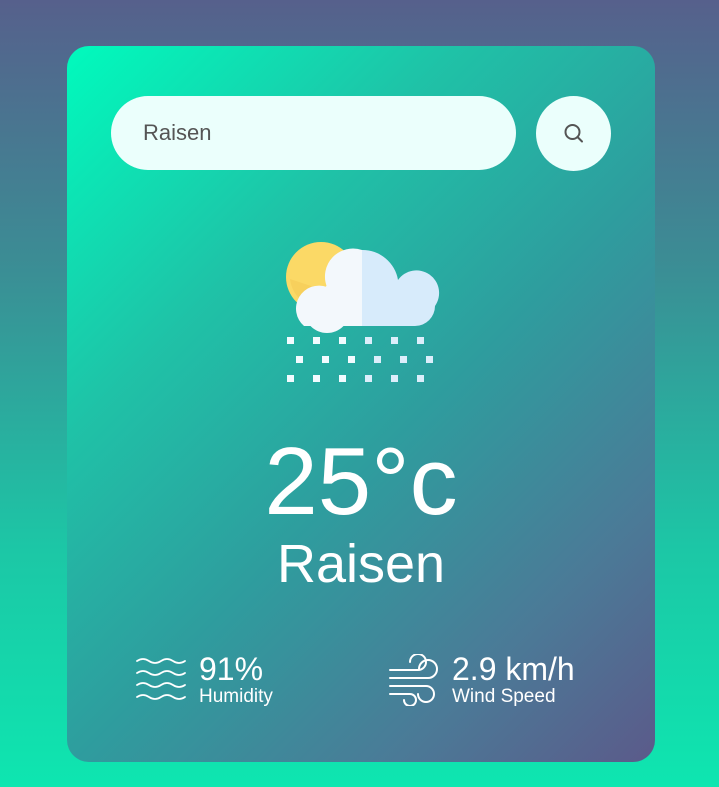 This screenshot has width=719, height=787. What do you see at coordinates (361, 564) in the screenshot?
I see `city-name: Raisen` at bounding box center [361, 564].